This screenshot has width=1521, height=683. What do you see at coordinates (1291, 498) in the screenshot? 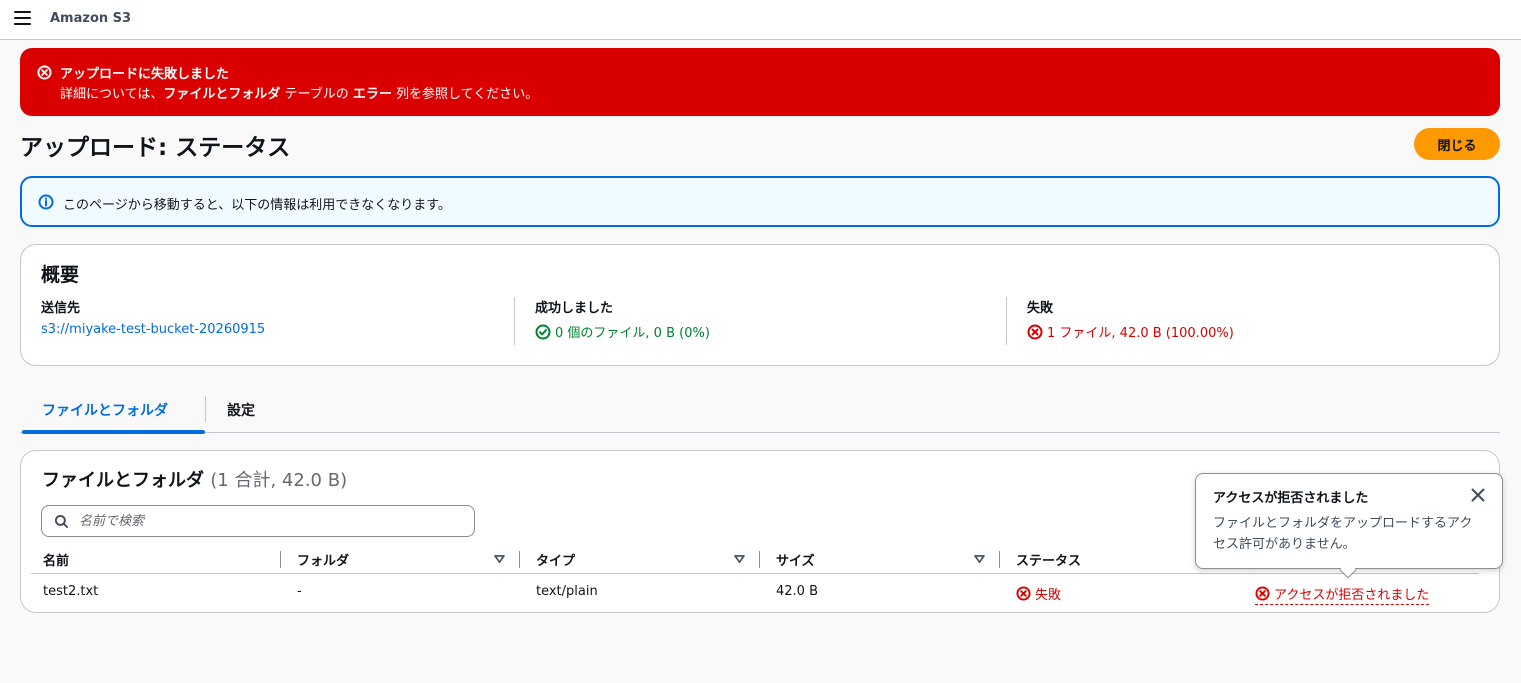
I see `popover-title: アクセスが拒否されました` at bounding box center [1291, 498].